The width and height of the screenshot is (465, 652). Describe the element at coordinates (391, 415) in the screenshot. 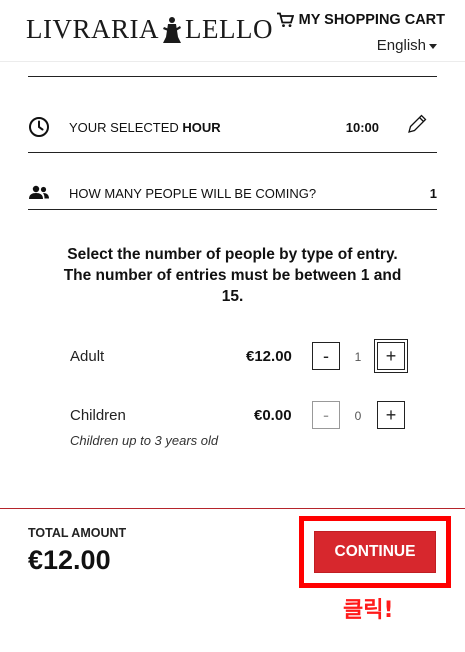

I see `children-increment-button: +` at that location.